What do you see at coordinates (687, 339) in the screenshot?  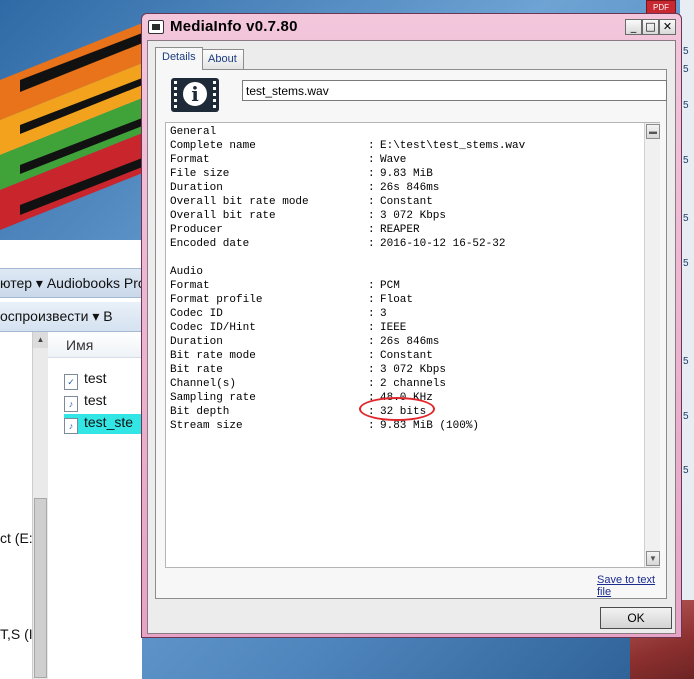 I see `background-window-edge: 5 5 5 5 5 5 5 5 5` at bounding box center [687, 339].